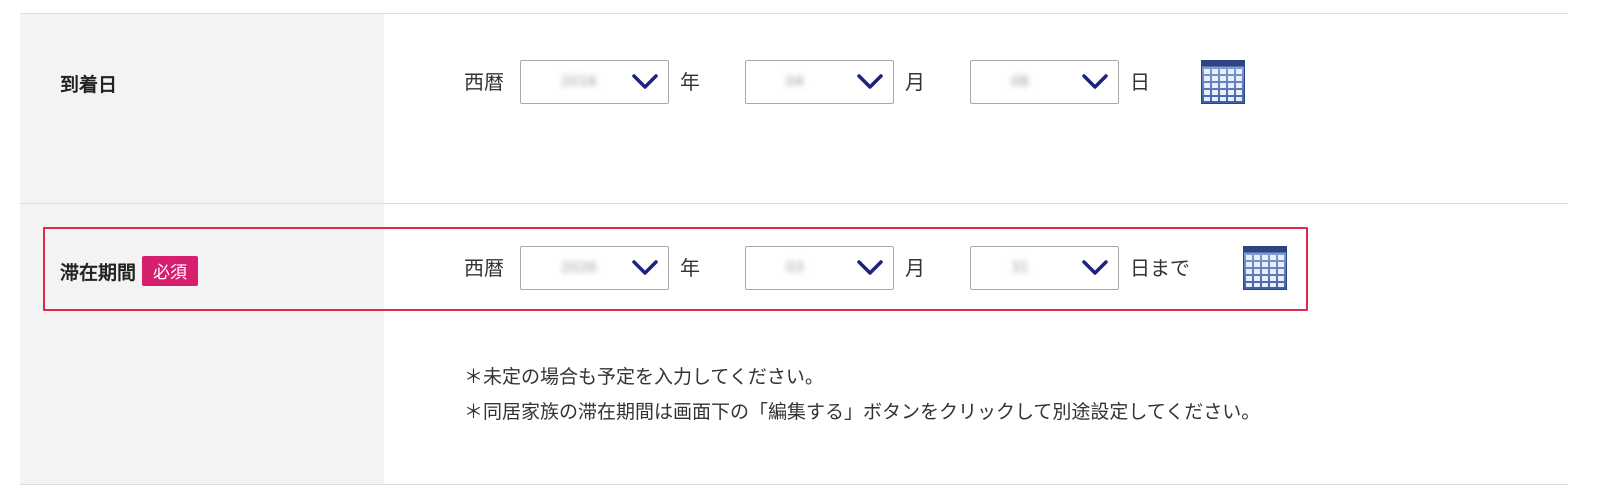 This screenshot has width=1600, height=497. Describe the element at coordinates (690, 268) in the screenshot. I see `stay-year-unit: 年` at that location.